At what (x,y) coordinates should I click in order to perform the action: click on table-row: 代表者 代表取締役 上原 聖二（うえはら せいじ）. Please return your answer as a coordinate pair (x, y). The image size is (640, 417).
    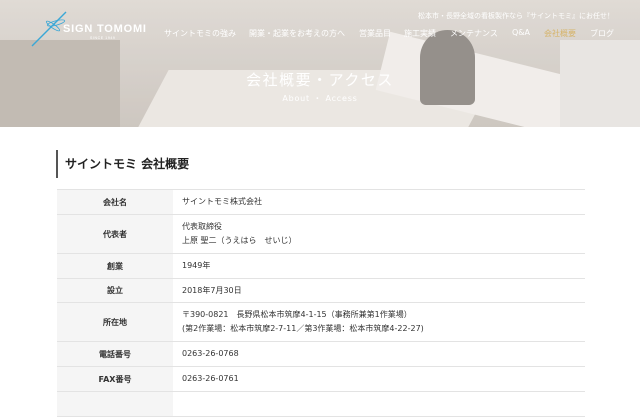
    Looking at the image, I should click on (321, 234).